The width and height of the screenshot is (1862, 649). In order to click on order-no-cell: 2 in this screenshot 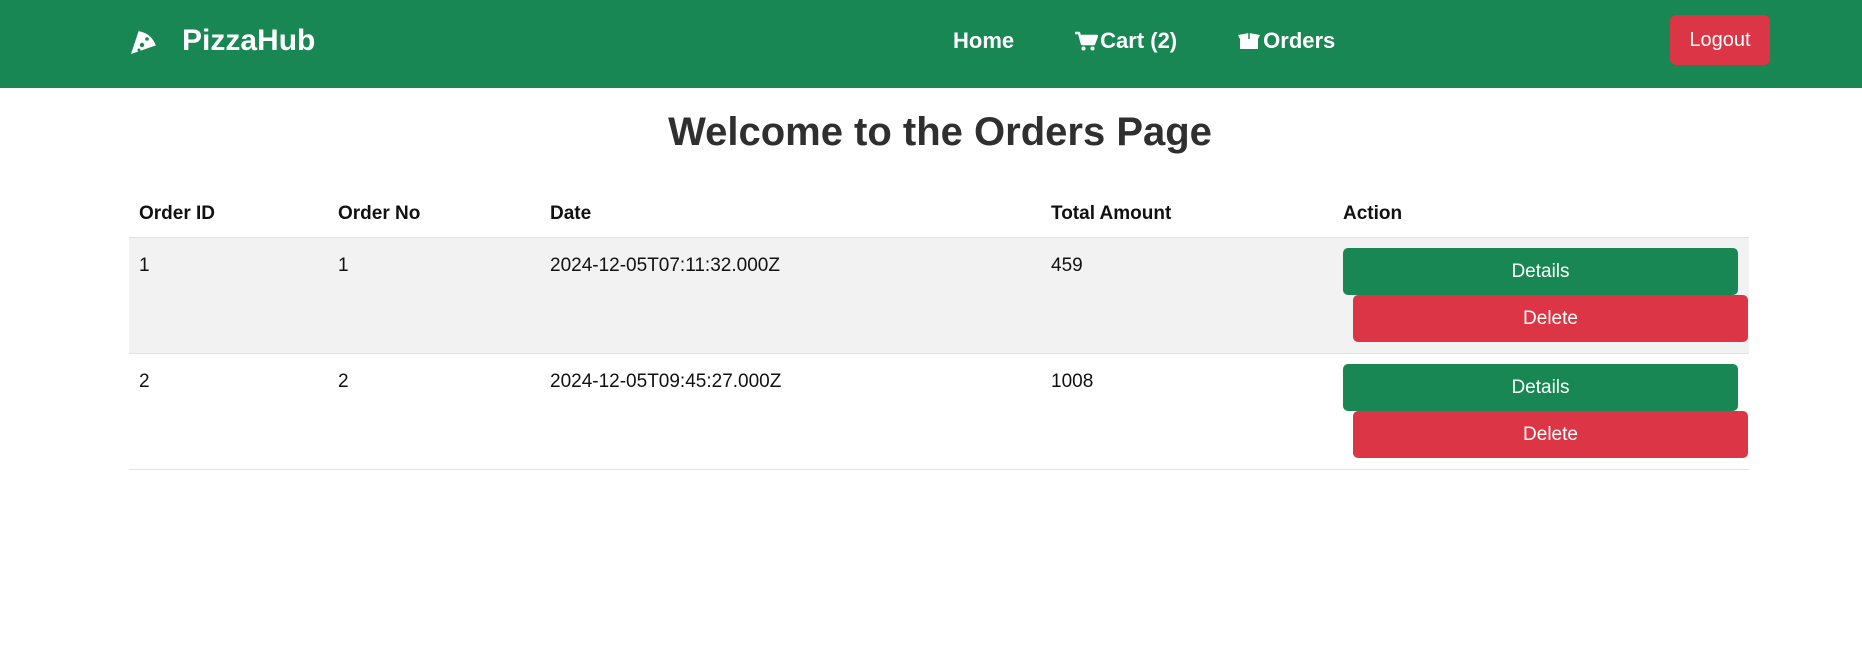, I will do `click(434, 411)`.